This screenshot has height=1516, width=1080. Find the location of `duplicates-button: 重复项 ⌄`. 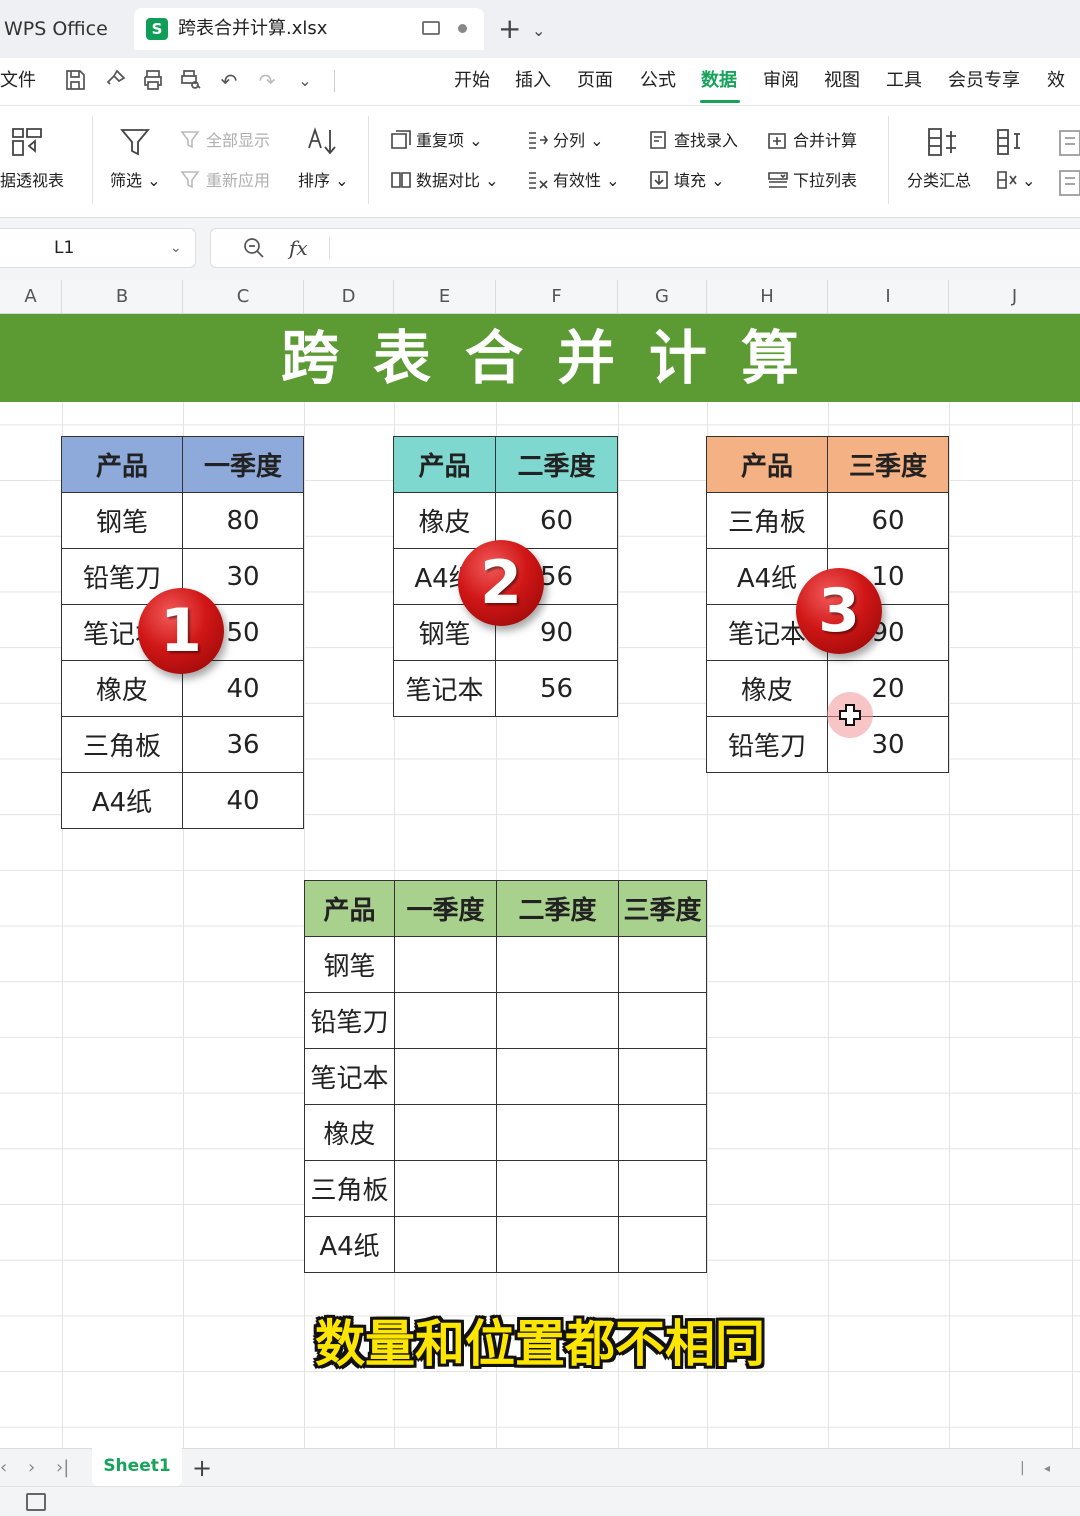

duplicates-button: 重复项 ⌄ is located at coordinates (436, 141).